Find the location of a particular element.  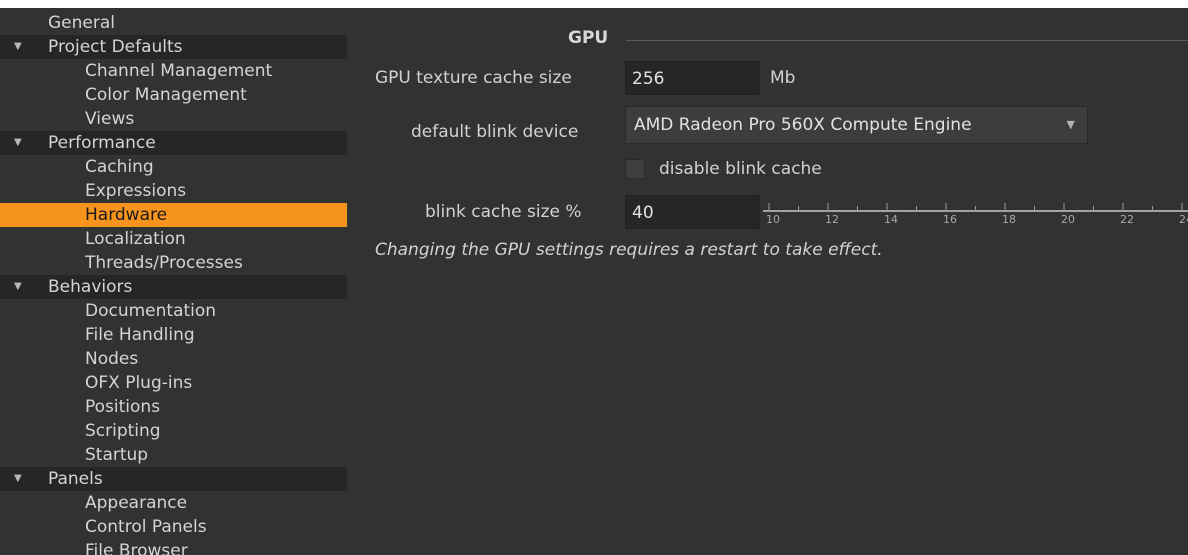

sidebar-item-positions: Positions is located at coordinates (173, 407).